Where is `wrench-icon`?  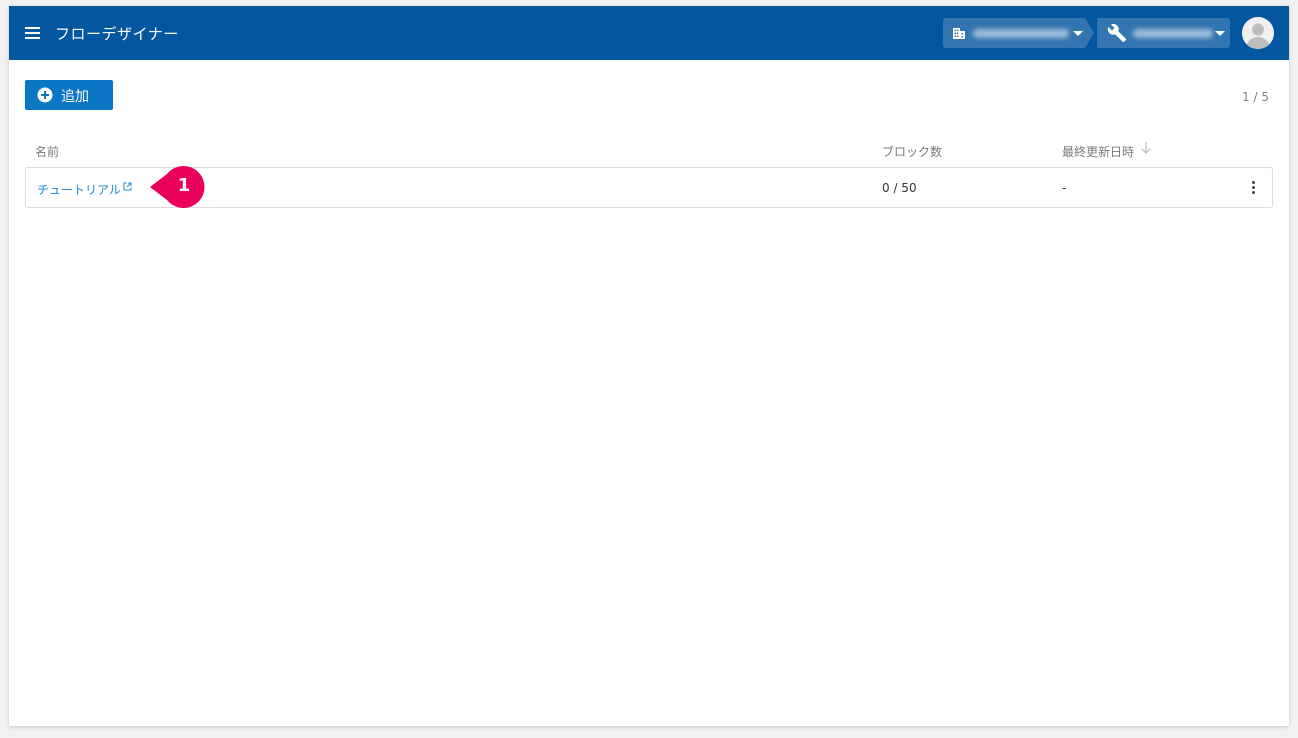 wrench-icon is located at coordinates (1117, 33).